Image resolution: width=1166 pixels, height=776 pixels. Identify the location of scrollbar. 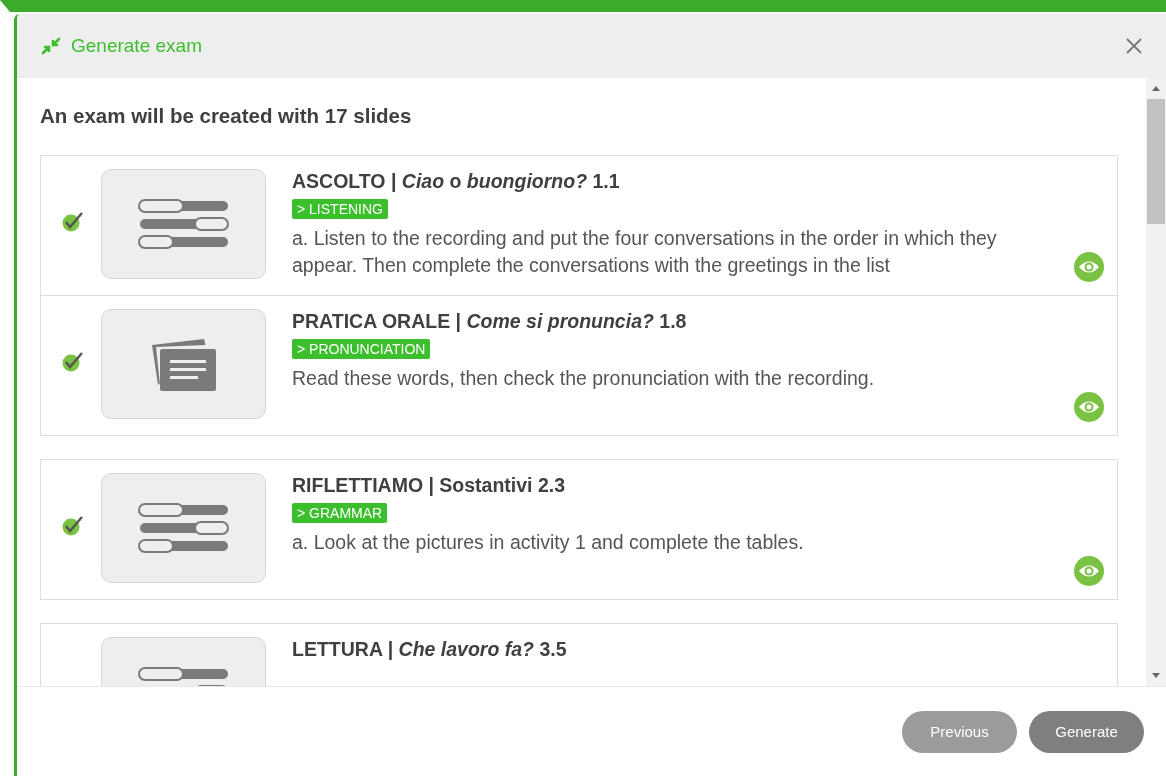
(1156, 382).